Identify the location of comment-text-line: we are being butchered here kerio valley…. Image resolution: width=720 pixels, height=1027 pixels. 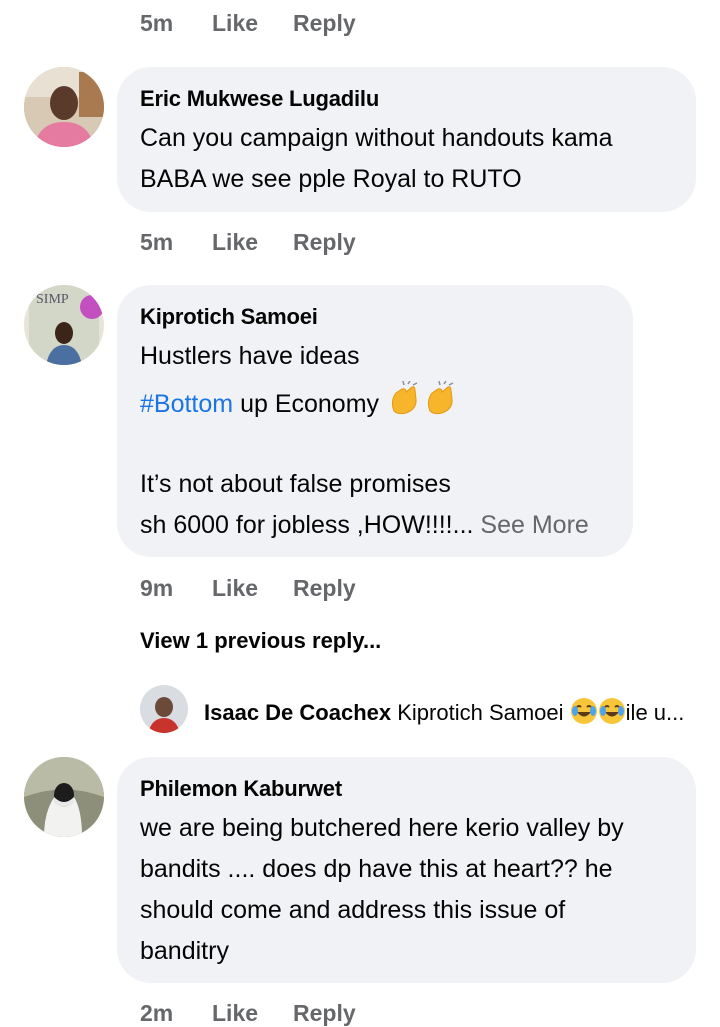
(382, 828).